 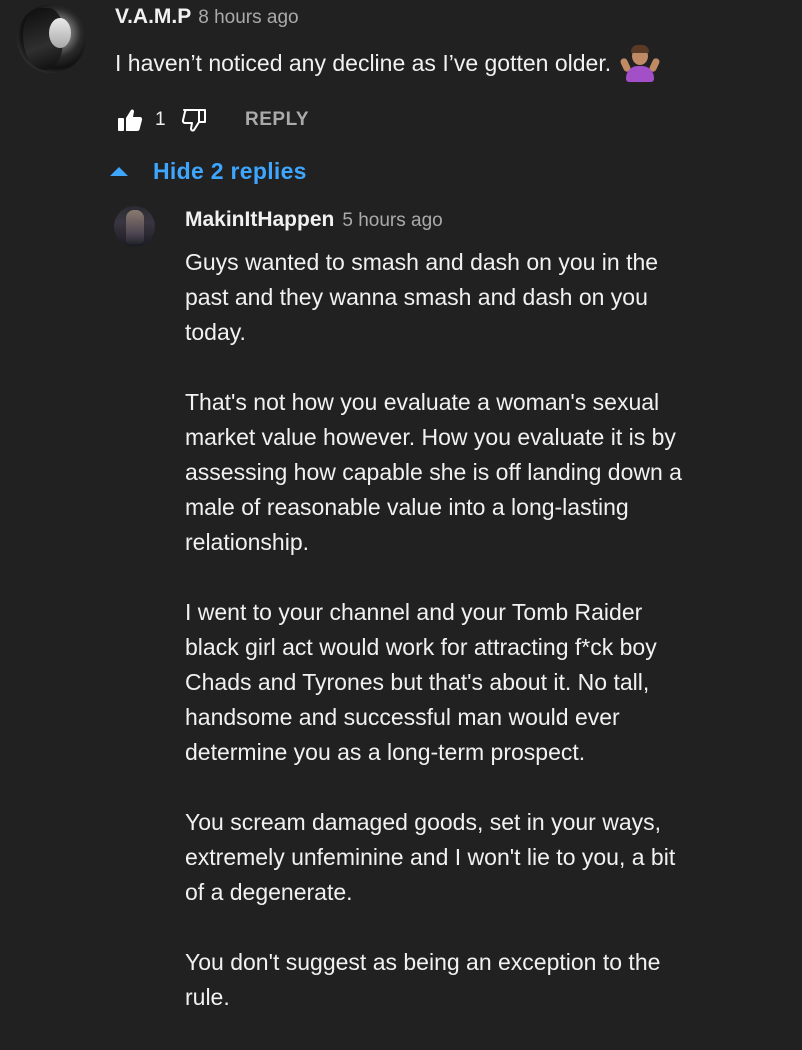 I want to click on comment-header: V.A.M.P 8 hours ago, so click(x=207, y=18).